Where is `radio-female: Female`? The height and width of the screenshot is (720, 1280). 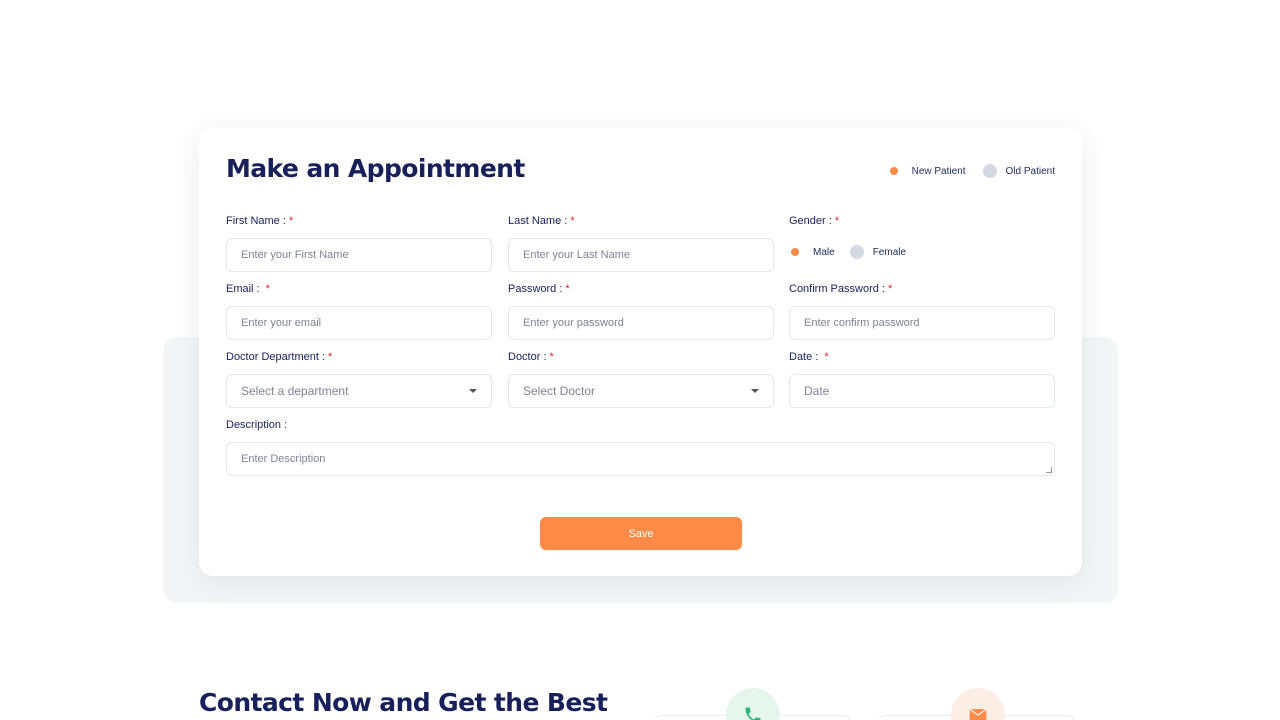
radio-female: Female is located at coordinates (878, 252).